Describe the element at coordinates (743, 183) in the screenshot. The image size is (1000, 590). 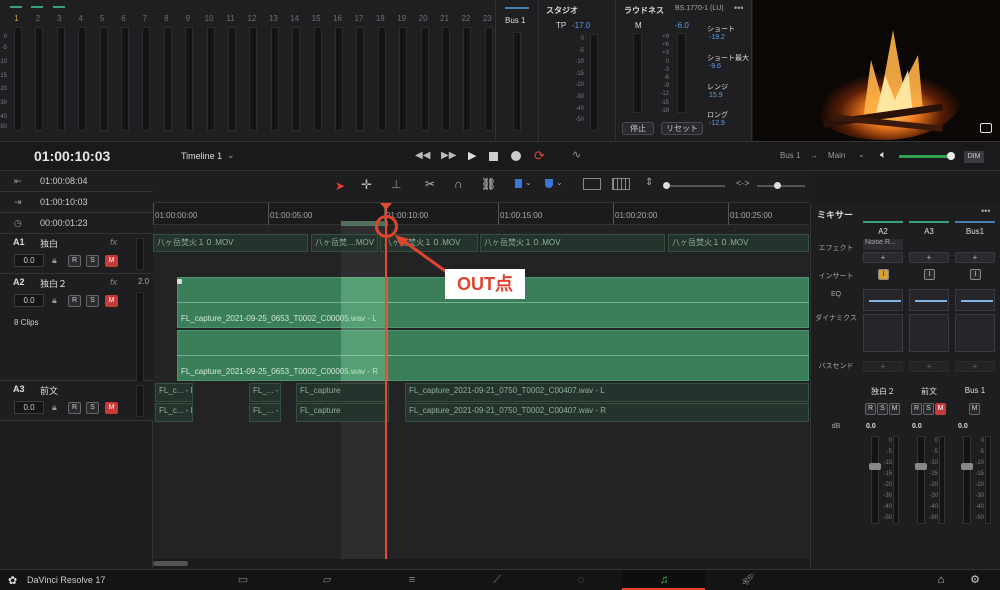
I see `horizontal-zoom-icon: <·>` at that location.